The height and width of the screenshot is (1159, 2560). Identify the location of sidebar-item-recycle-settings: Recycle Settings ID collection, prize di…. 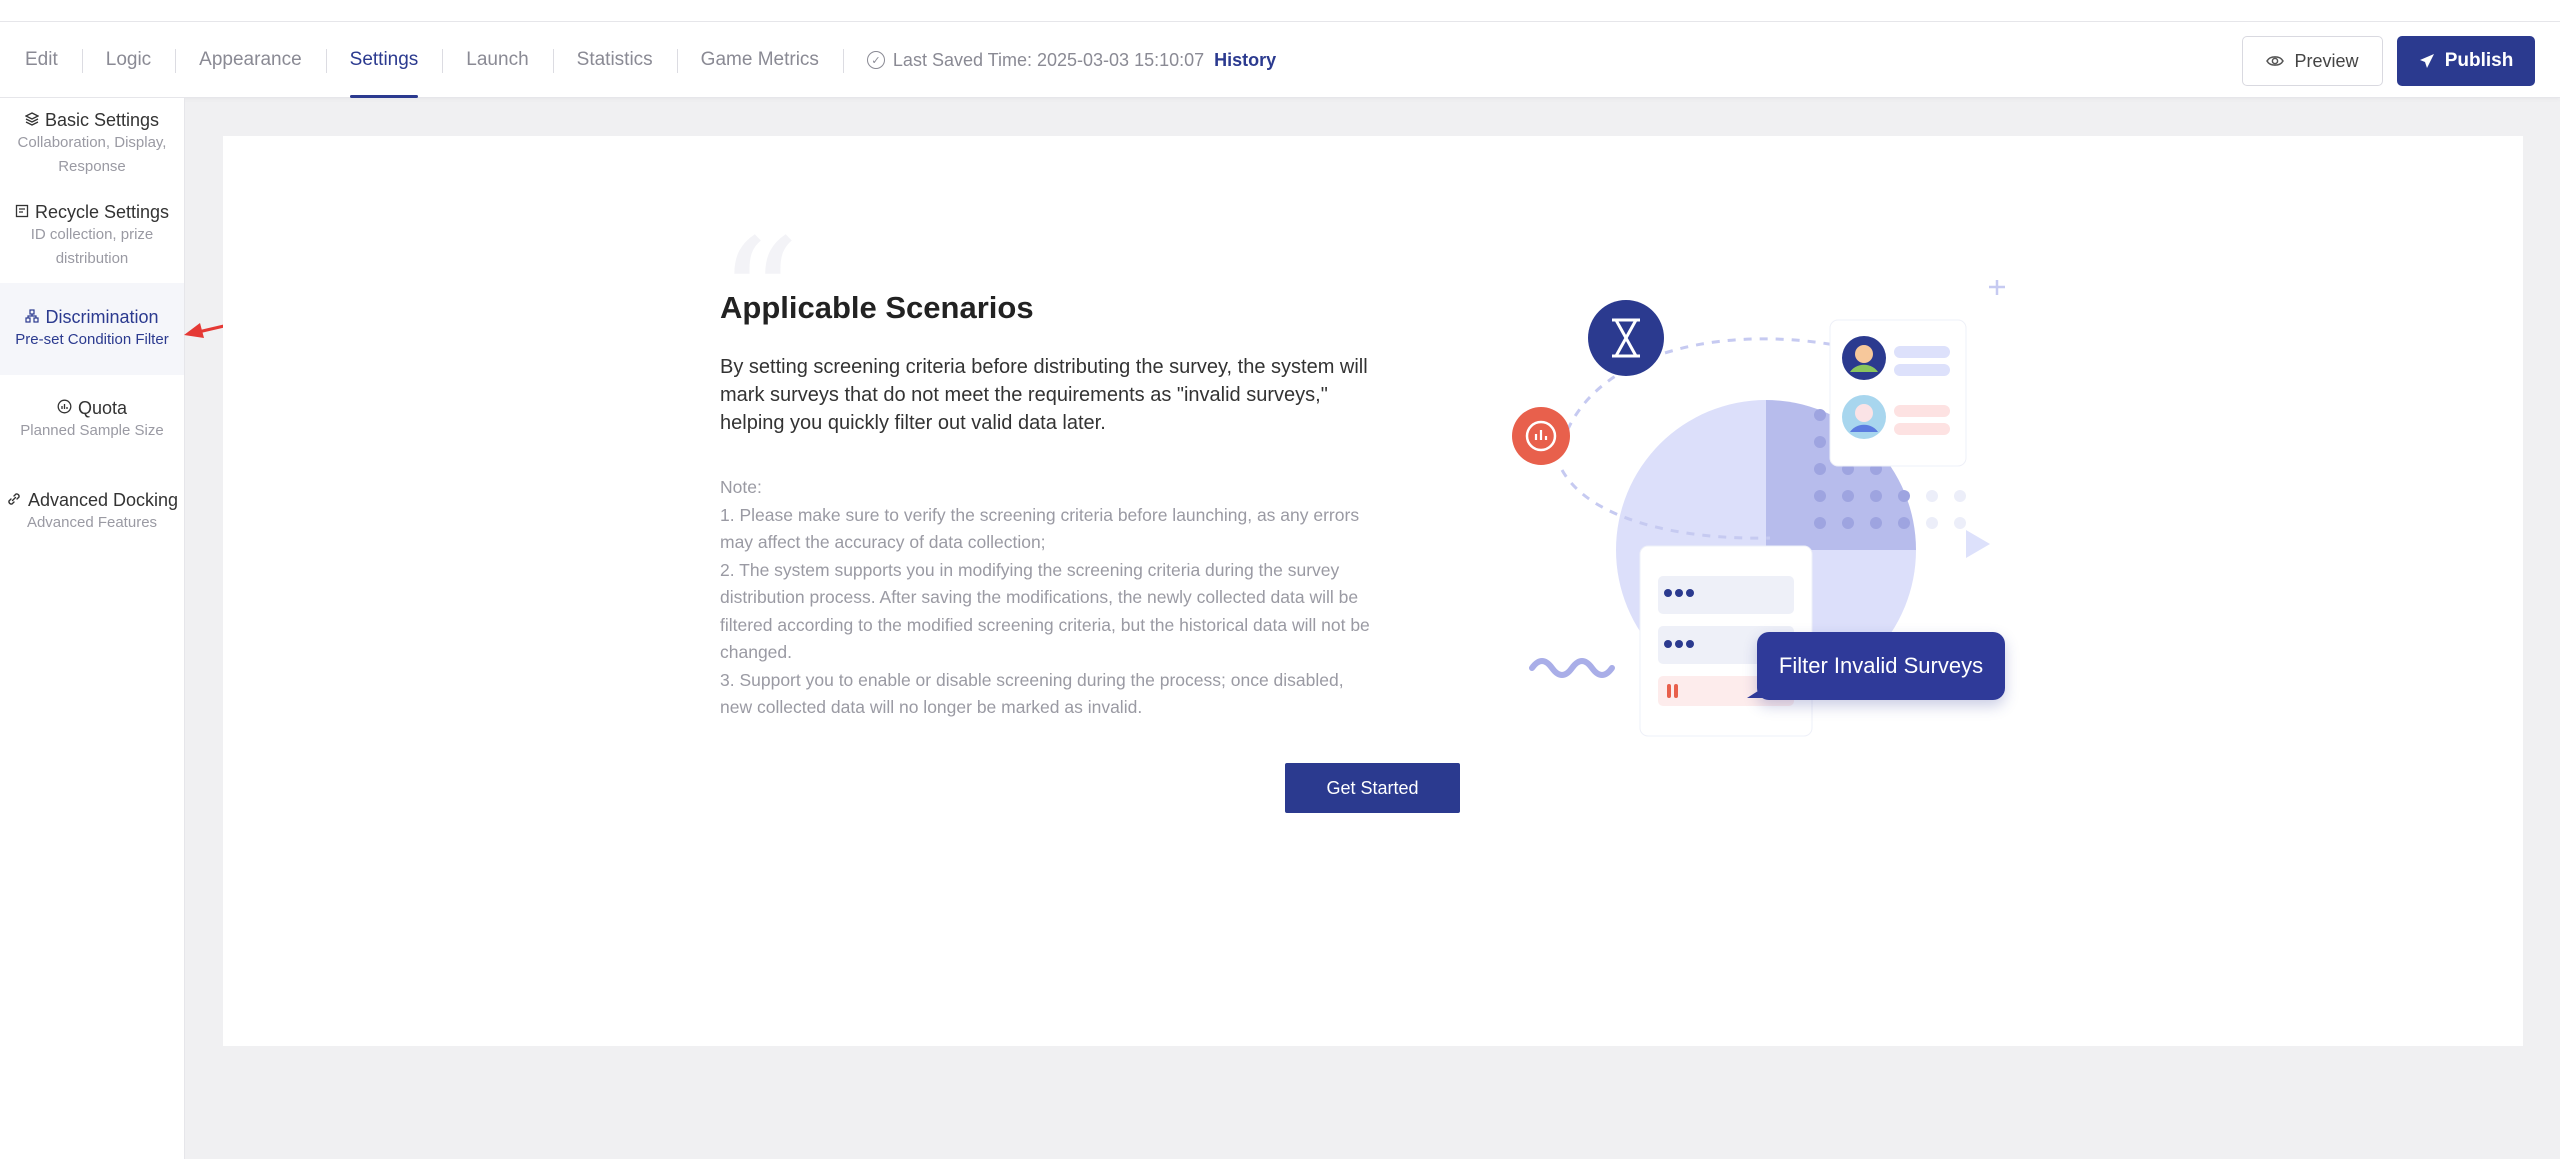
(92, 236).